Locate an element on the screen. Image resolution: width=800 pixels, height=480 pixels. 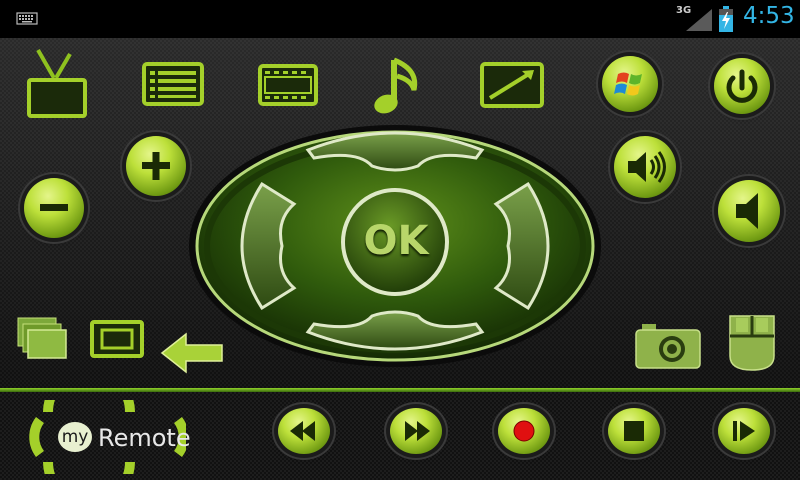
signal-icon is located at coordinates (699, 20).